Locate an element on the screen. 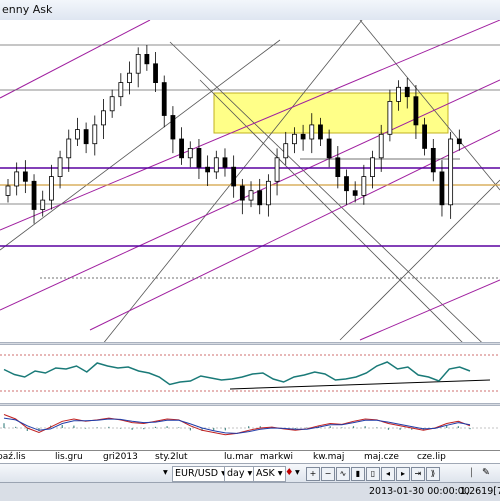 The height and width of the screenshot is (501, 500). highlight-zone is located at coordinates (331, 113).